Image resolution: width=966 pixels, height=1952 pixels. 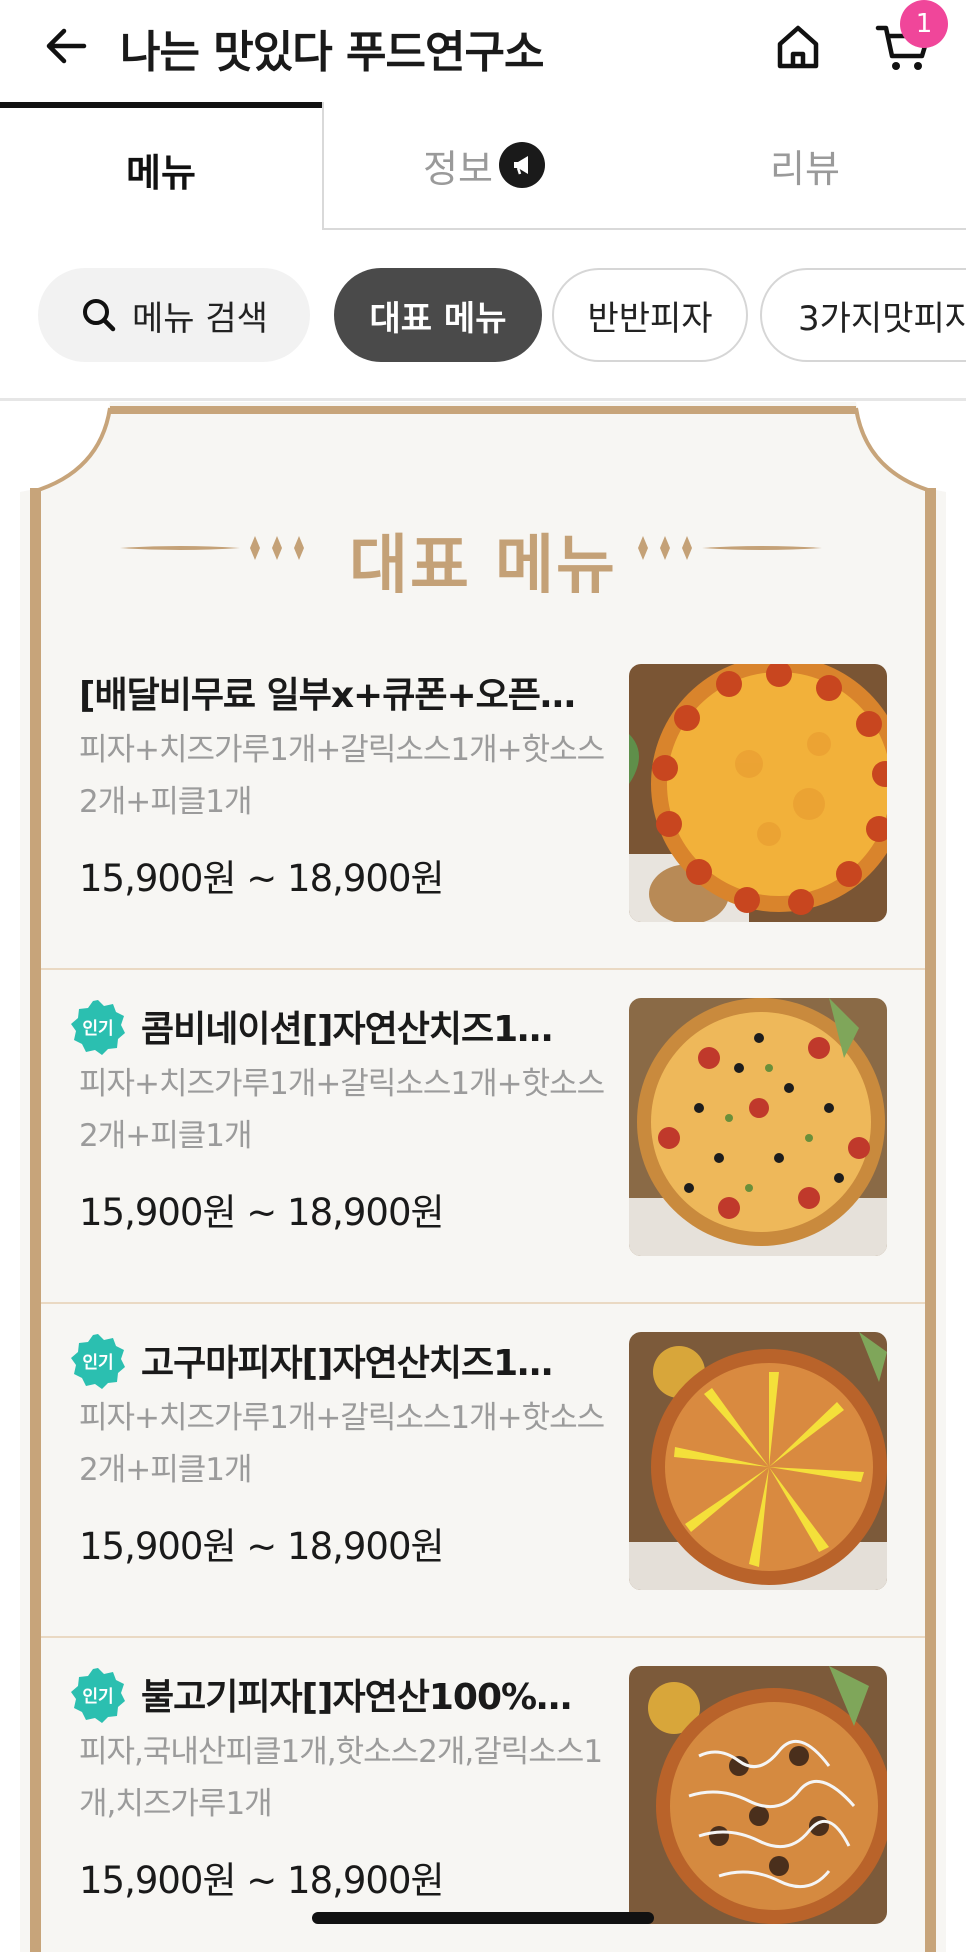 I want to click on tab-menu-label: 메뉴, so click(x=161, y=172).